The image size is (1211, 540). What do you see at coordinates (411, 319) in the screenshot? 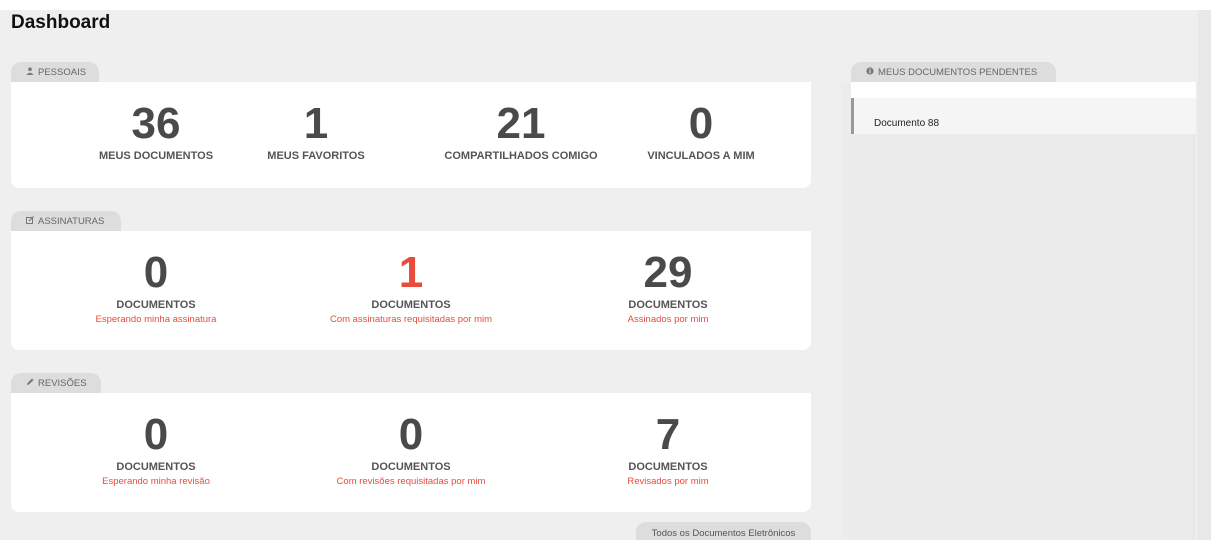
I see `stat-sub: Com assinaturas requisitadas por mim` at bounding box center [411, 319].